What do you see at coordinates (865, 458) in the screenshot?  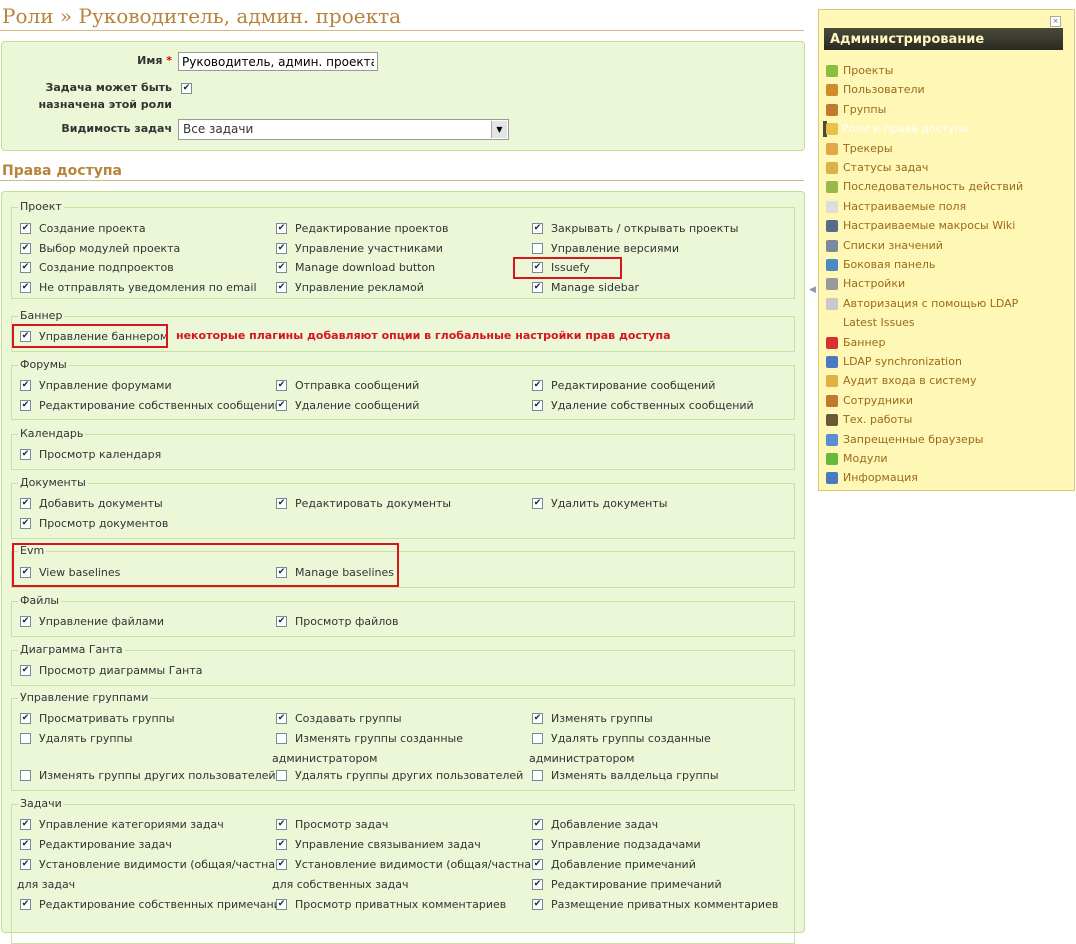 I see `sidebar-item-label: Модули` at bounding box center [865, 458].